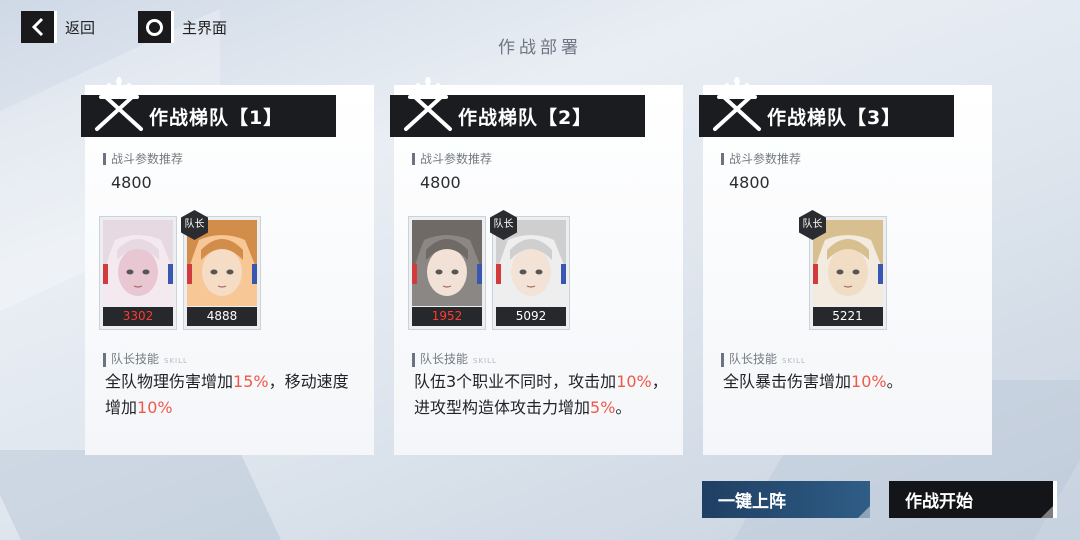  Describe the element at coordinates (603, 407) in the screenshot. I see `skill-value: 5%` at that location.